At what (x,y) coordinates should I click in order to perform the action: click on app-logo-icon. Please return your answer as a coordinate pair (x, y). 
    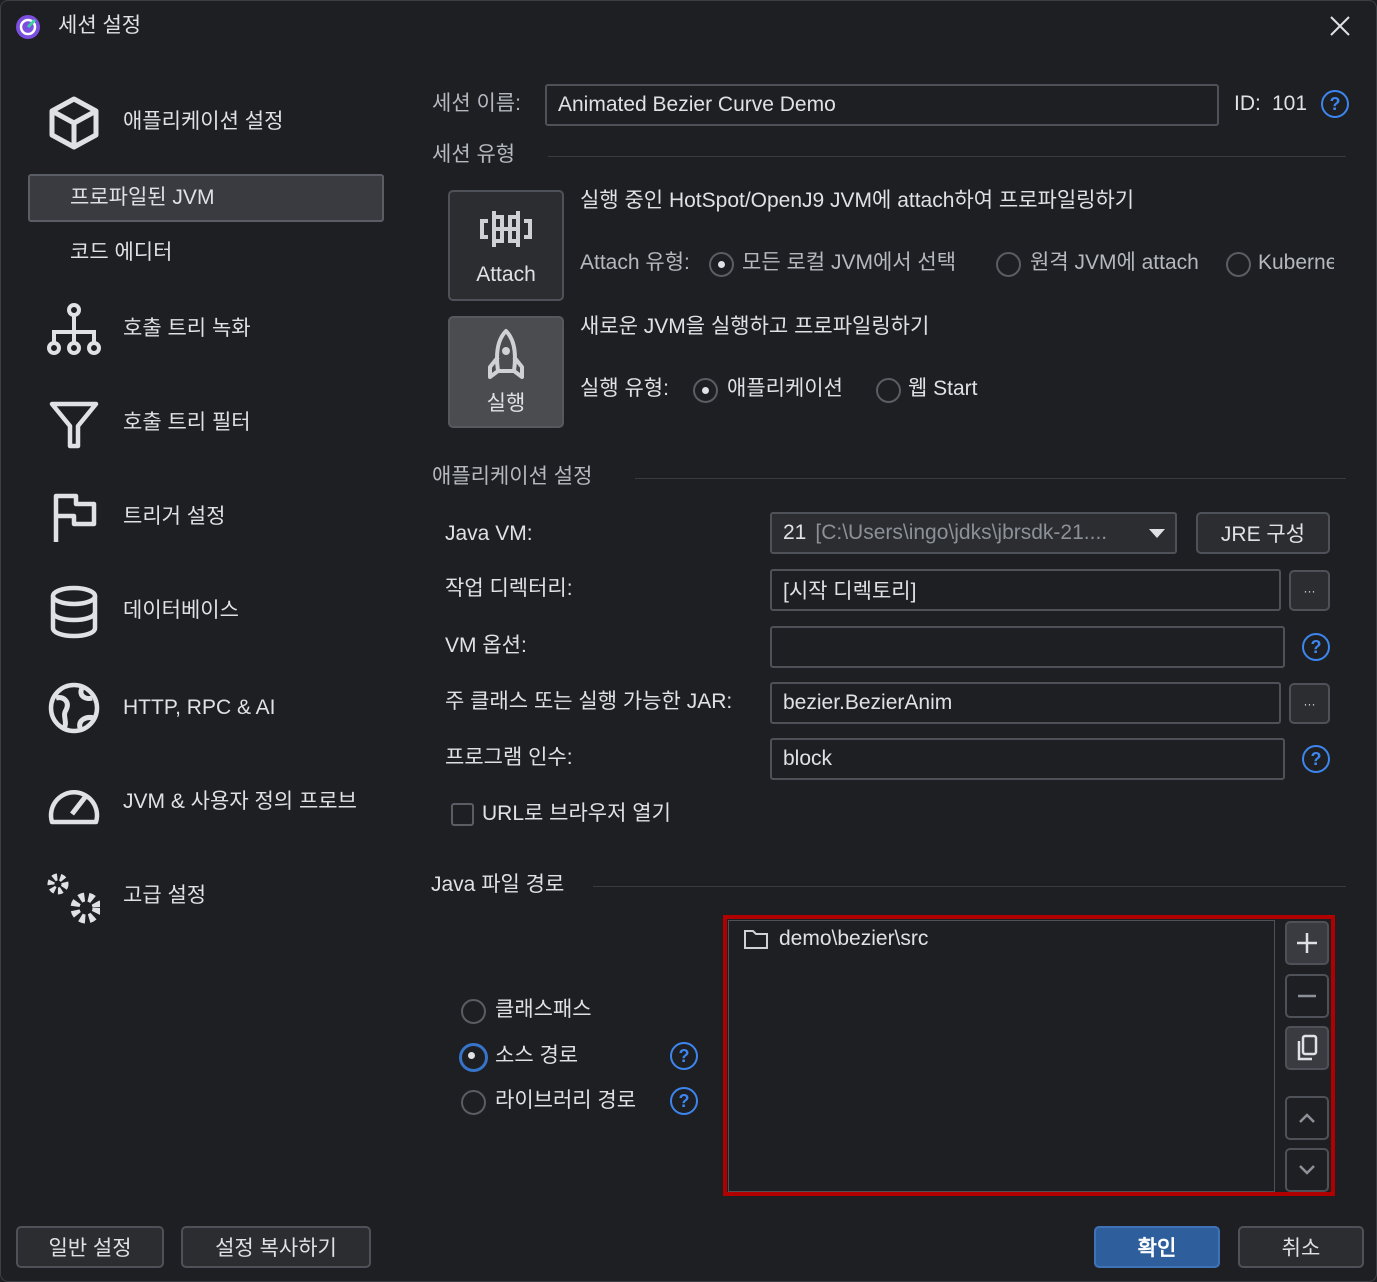
    Looking at the image, I should click on (28, 27).